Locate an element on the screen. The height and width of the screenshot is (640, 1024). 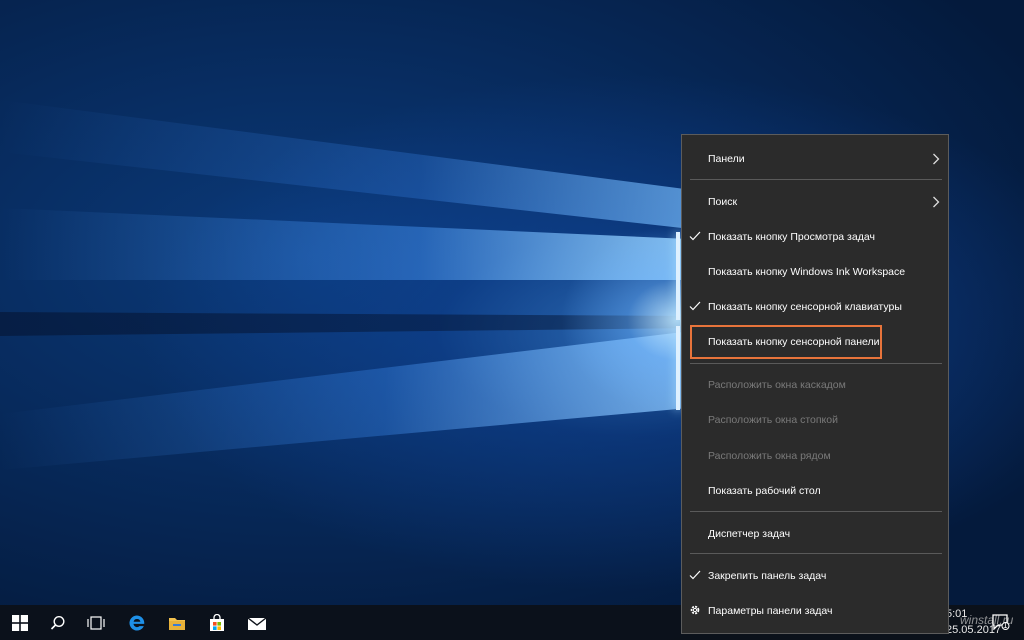
store-button is located at coordinates (217, 622).